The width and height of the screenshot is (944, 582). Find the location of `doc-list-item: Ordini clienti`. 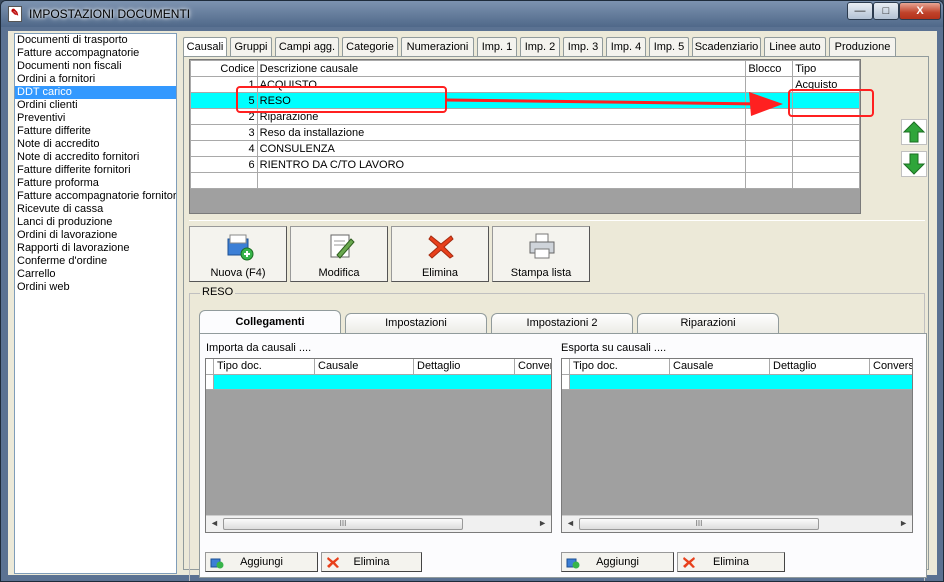

doc-list-item: Ordini clienti is located at coordinates (95, 105).